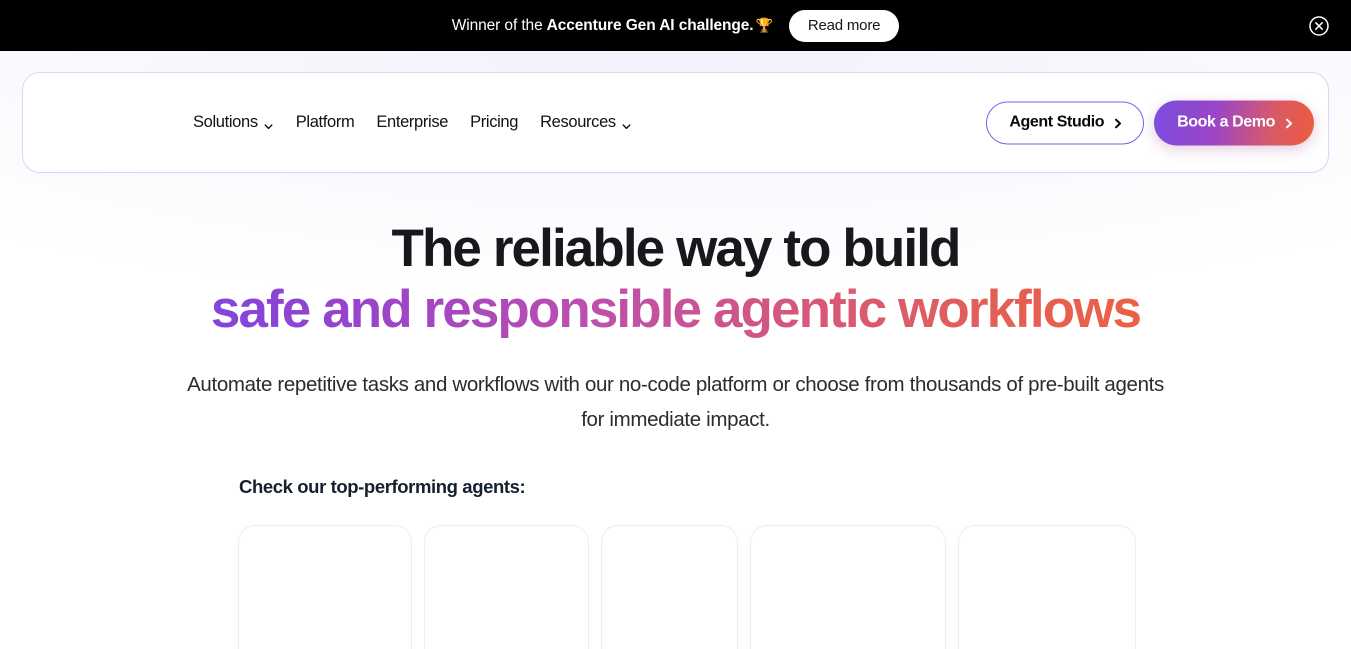 This screenshot has width=1351, height=649. Describe the element at coordinates (675, 309) in the screenshot. I see `headline-line-2: safe and responsible agentic workflows` at that location.